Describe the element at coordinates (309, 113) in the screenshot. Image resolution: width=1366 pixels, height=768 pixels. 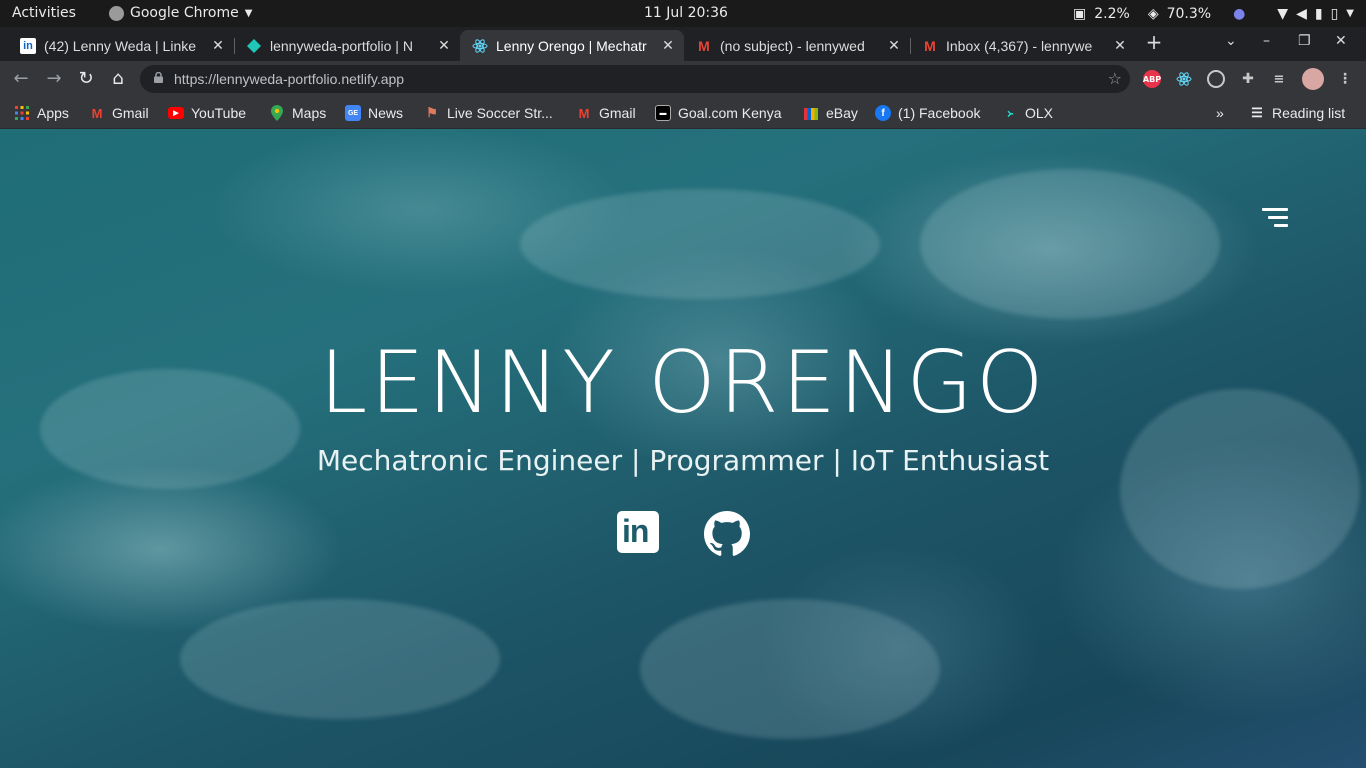
I see `bookmark-label: Maps` at that location.